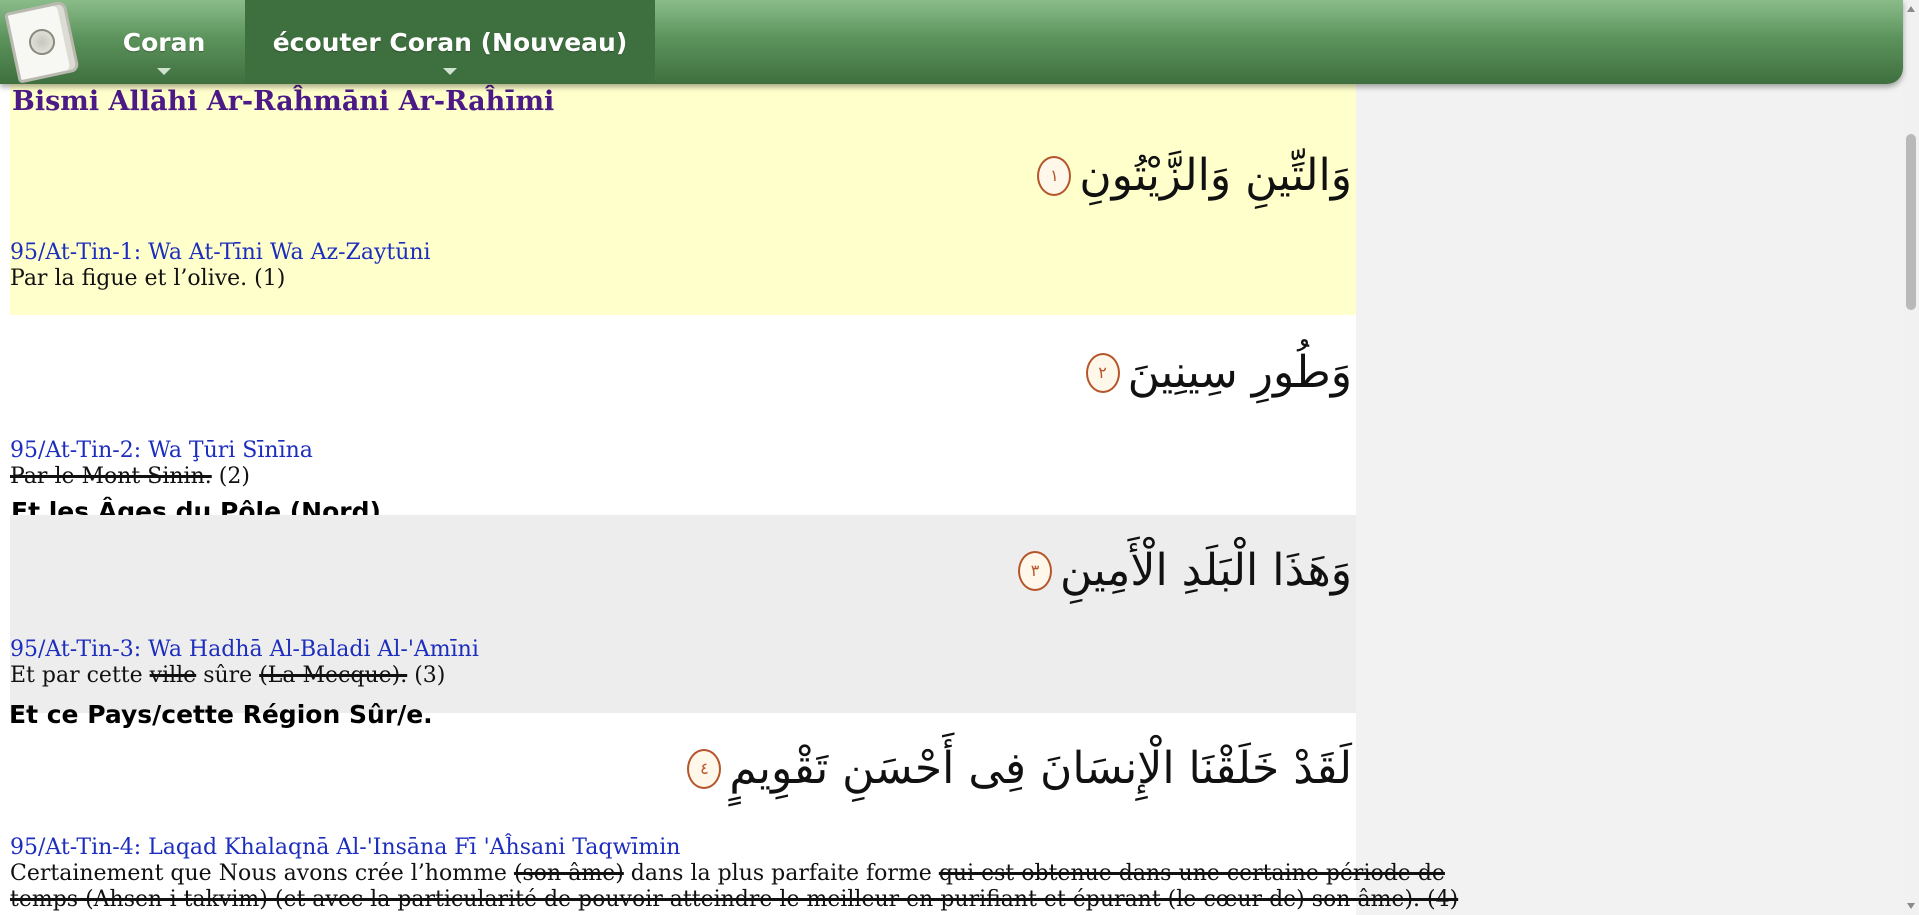 The height and width of the screenshot is (915, 1919). Describe the element at coordinates (1206, 570) in the screenshot. I see `arabic-text: وَهَذَا الْبَلَدِ الْأَمِينِ` at that location.